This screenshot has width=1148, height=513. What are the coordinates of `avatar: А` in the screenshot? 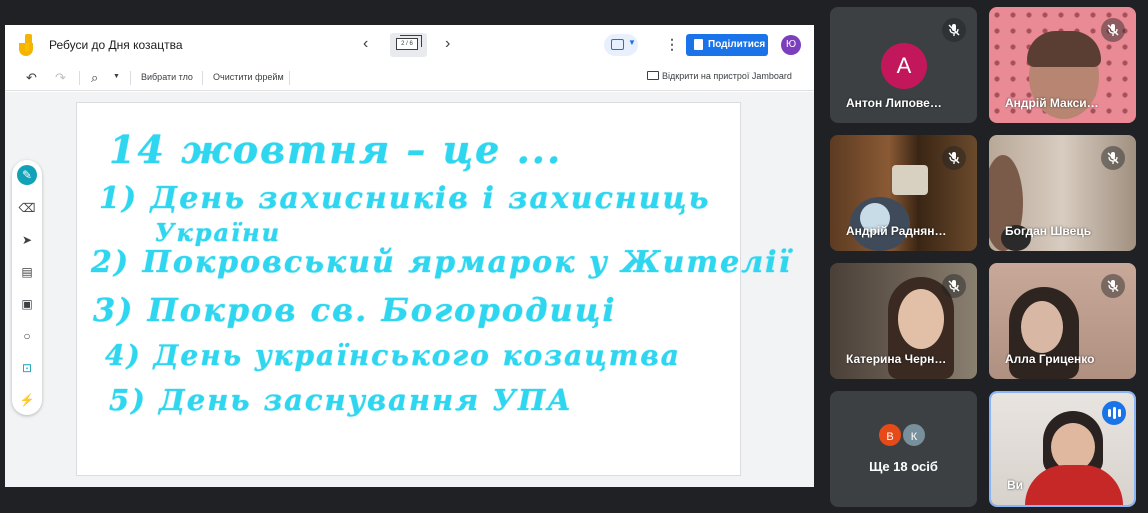 It's located at (904, 66).